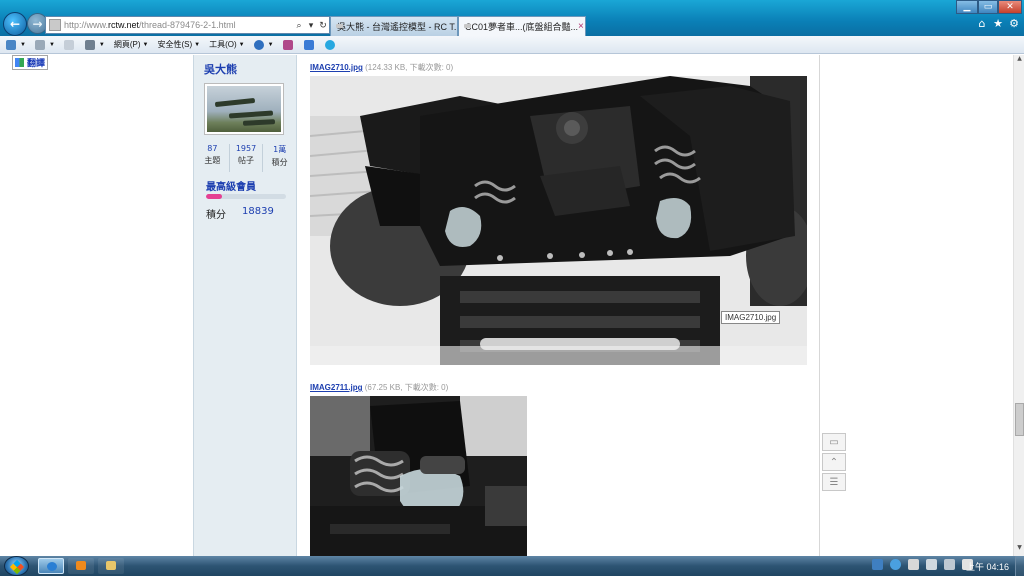 The width and height of the screenshot is (1024, 576). I want to click on avatar-image, so click(244, 109).